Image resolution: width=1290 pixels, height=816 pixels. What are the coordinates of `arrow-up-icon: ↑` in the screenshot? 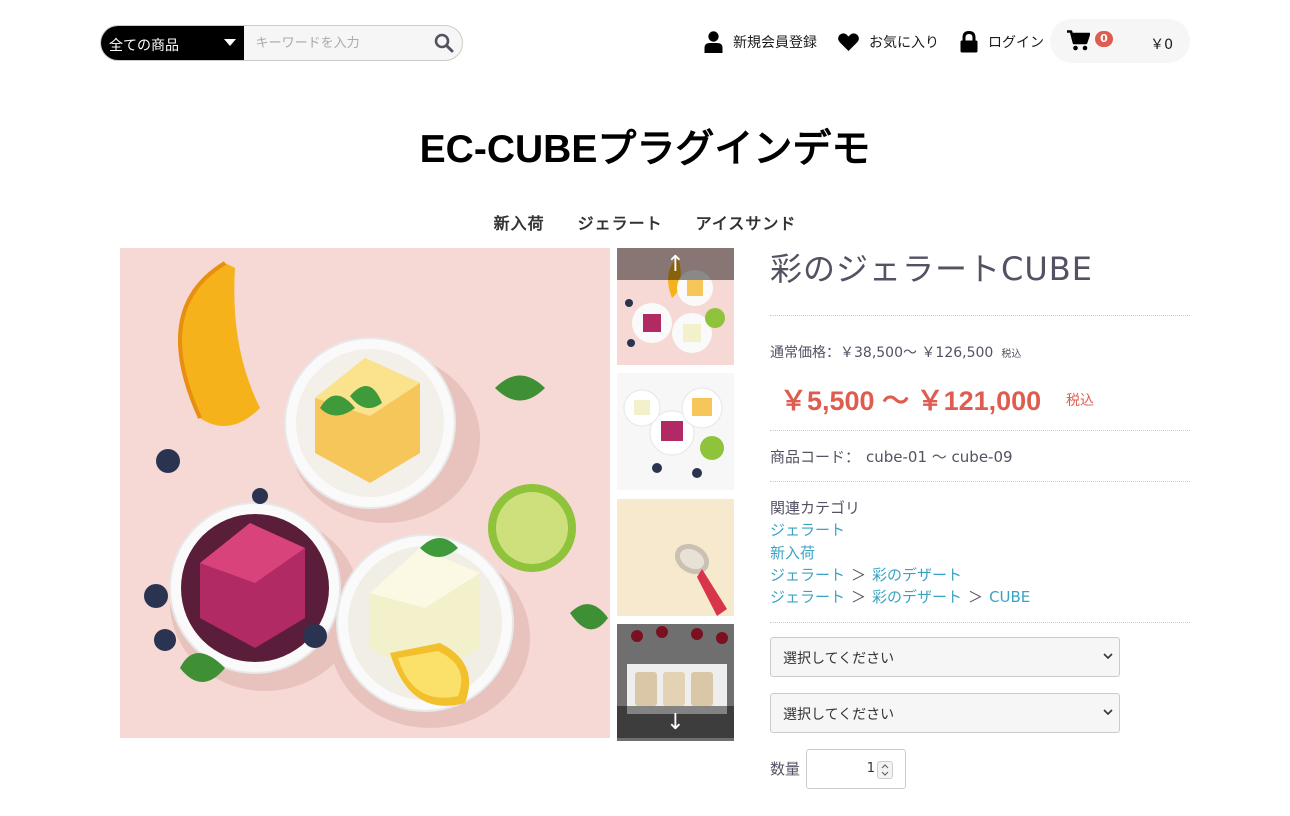 It's located at (675, 264).